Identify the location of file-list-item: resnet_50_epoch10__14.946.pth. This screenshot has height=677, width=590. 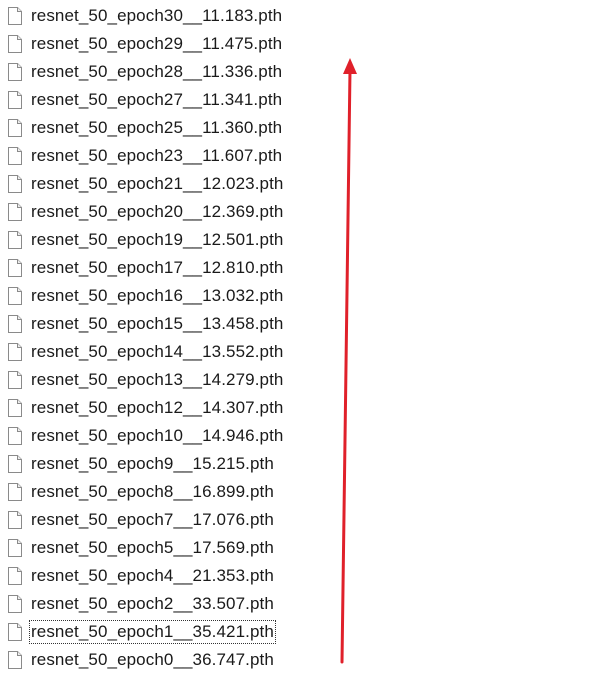
(160, 436).